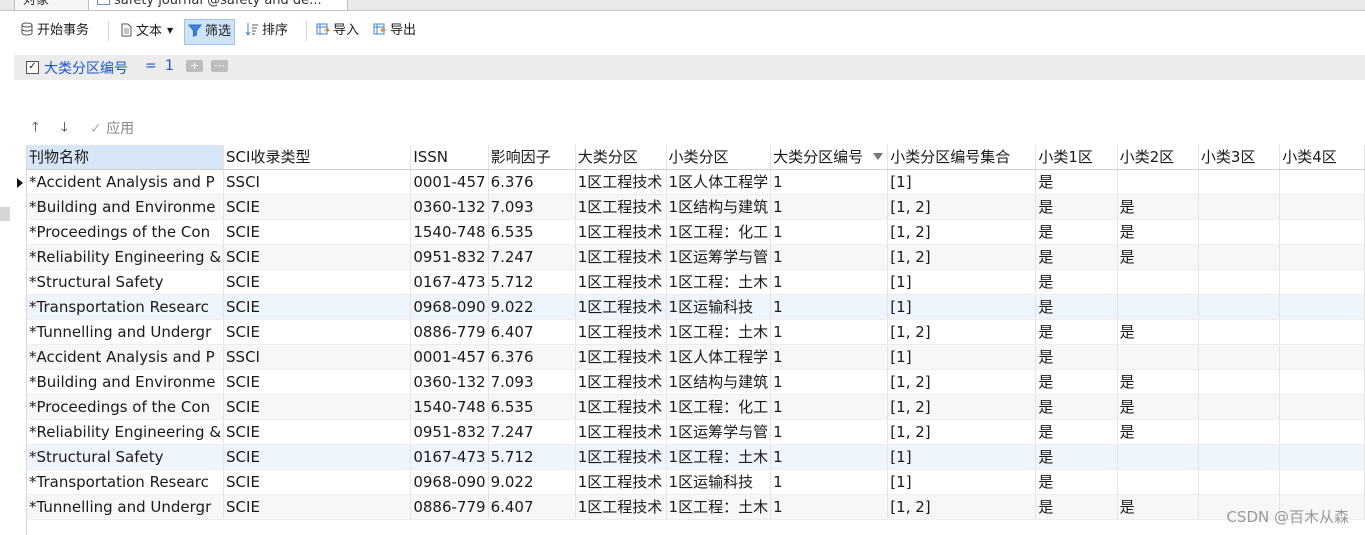 The height and width of the screenshot is (535, 1365). Describe the element at coordinates (449, 507) in the screenshot. I see `table-cell: 0886-779` at that location.